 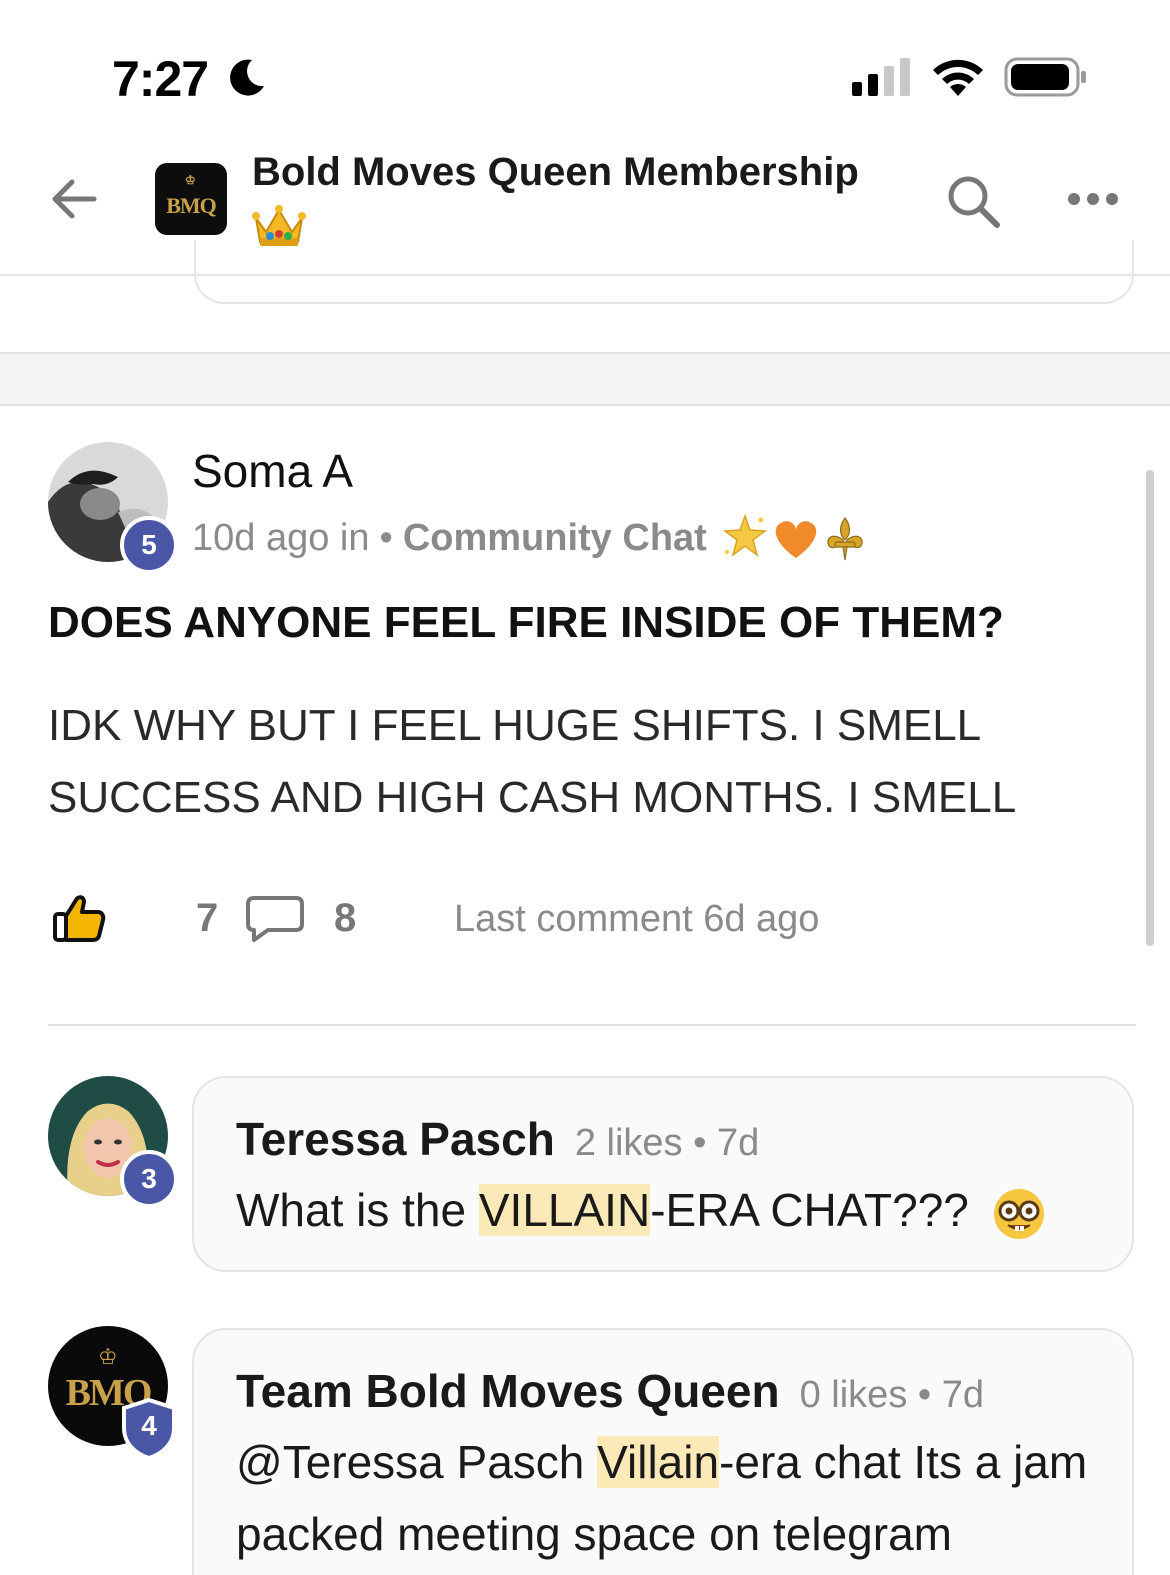 I want to click on status-time: 7:27, so click(x=160, y=79).